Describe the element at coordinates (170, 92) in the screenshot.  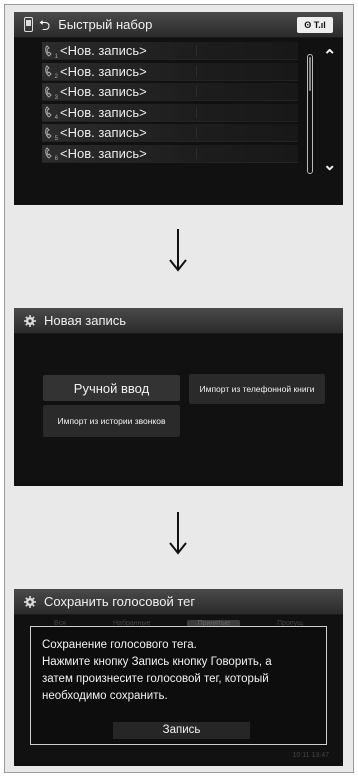
I see `list-item: 3 <Нов. запись>` at that location.